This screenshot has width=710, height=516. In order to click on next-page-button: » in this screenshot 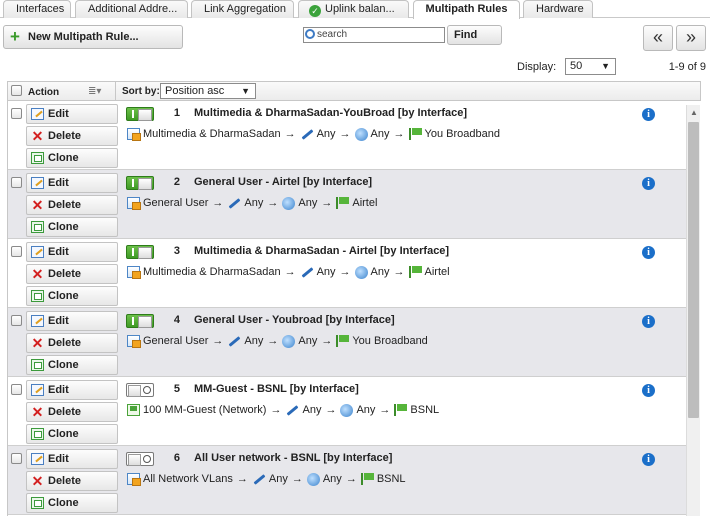, I will do `click(691, 38)`.